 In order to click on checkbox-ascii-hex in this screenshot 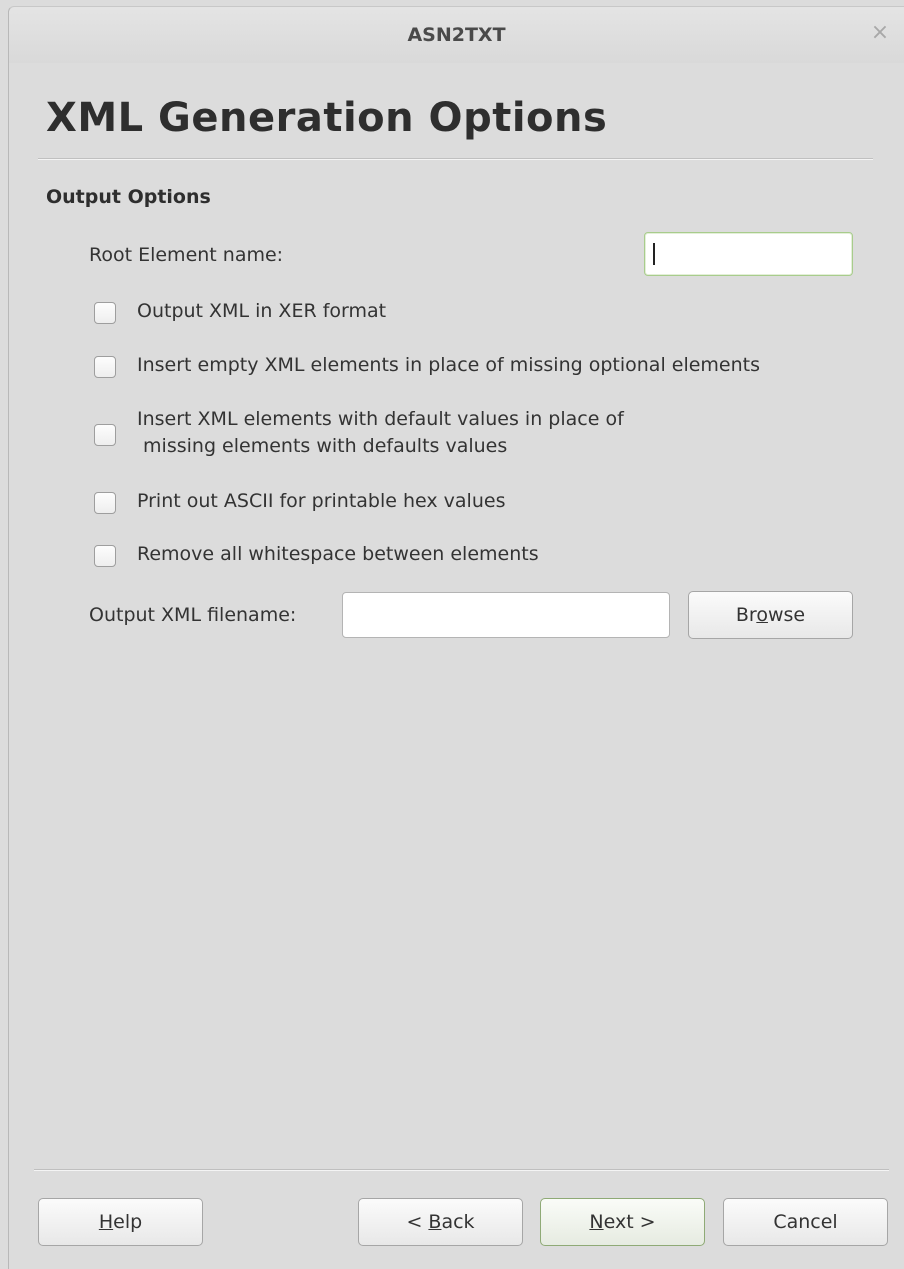, I will do `click(105, 503)`.